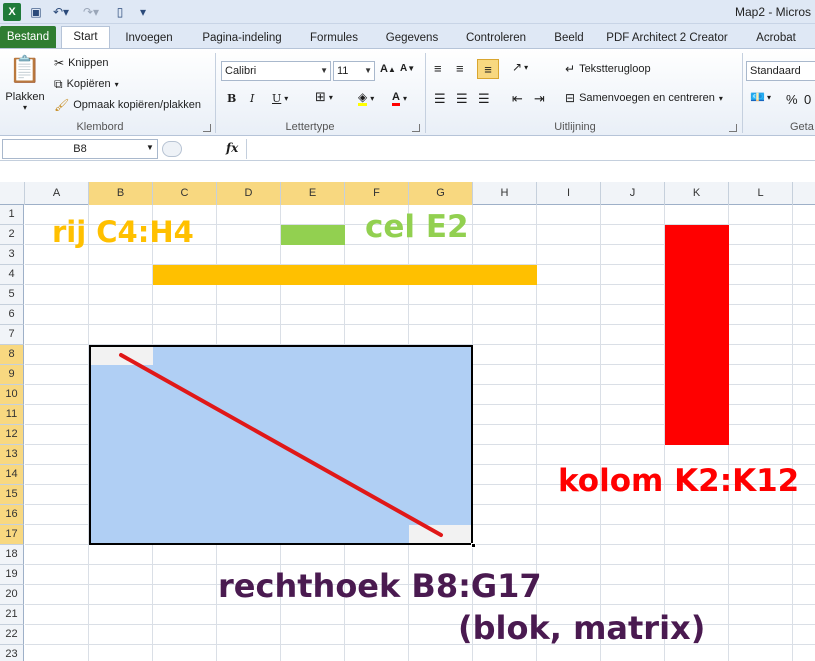 The height and width of the screenshot is (661, 815). What do you see at coordinates (207, 128) in the screenshot?
I see `clipboard-launcher-icon` at bounding box center [207, 128].